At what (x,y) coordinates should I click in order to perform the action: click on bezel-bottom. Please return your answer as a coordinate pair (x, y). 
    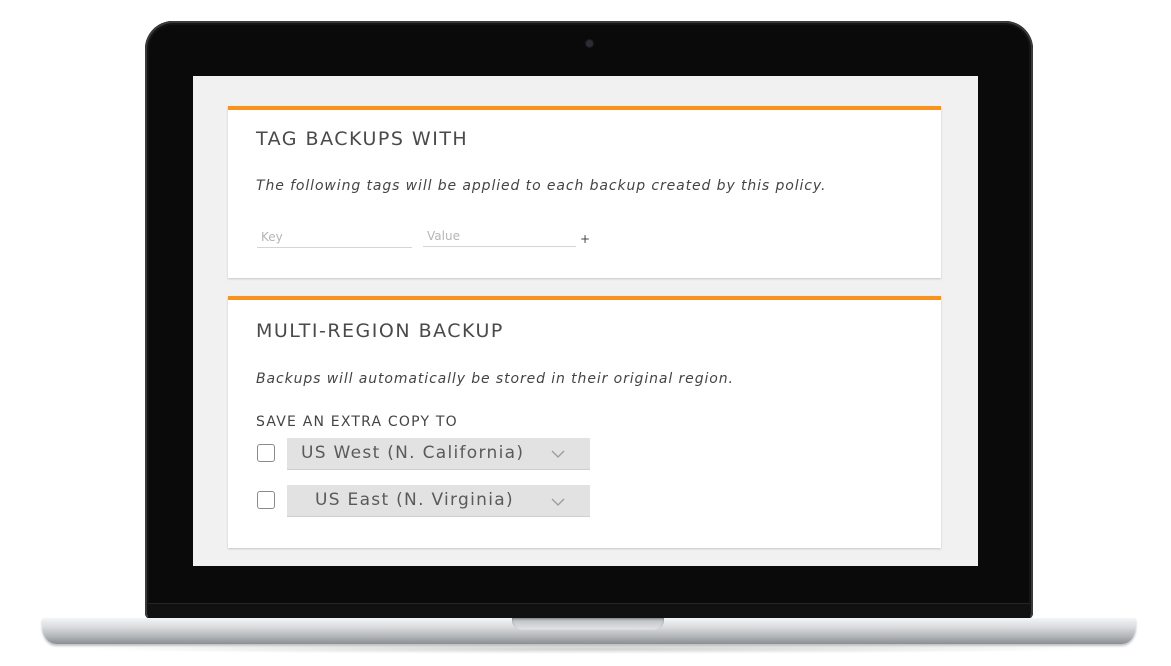
    Looking at the image, I should click on (589, 610).